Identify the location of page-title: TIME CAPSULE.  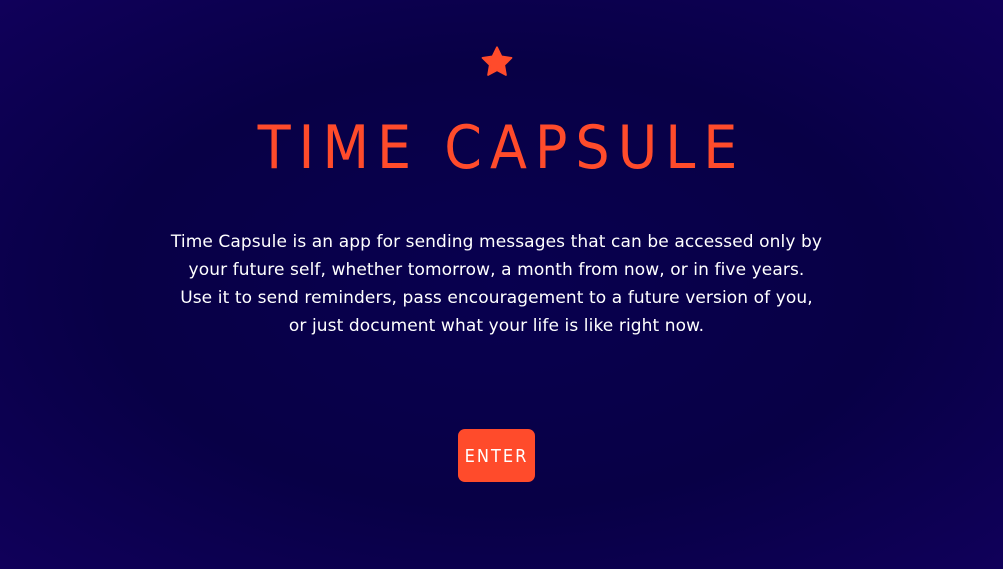
(501, 148).